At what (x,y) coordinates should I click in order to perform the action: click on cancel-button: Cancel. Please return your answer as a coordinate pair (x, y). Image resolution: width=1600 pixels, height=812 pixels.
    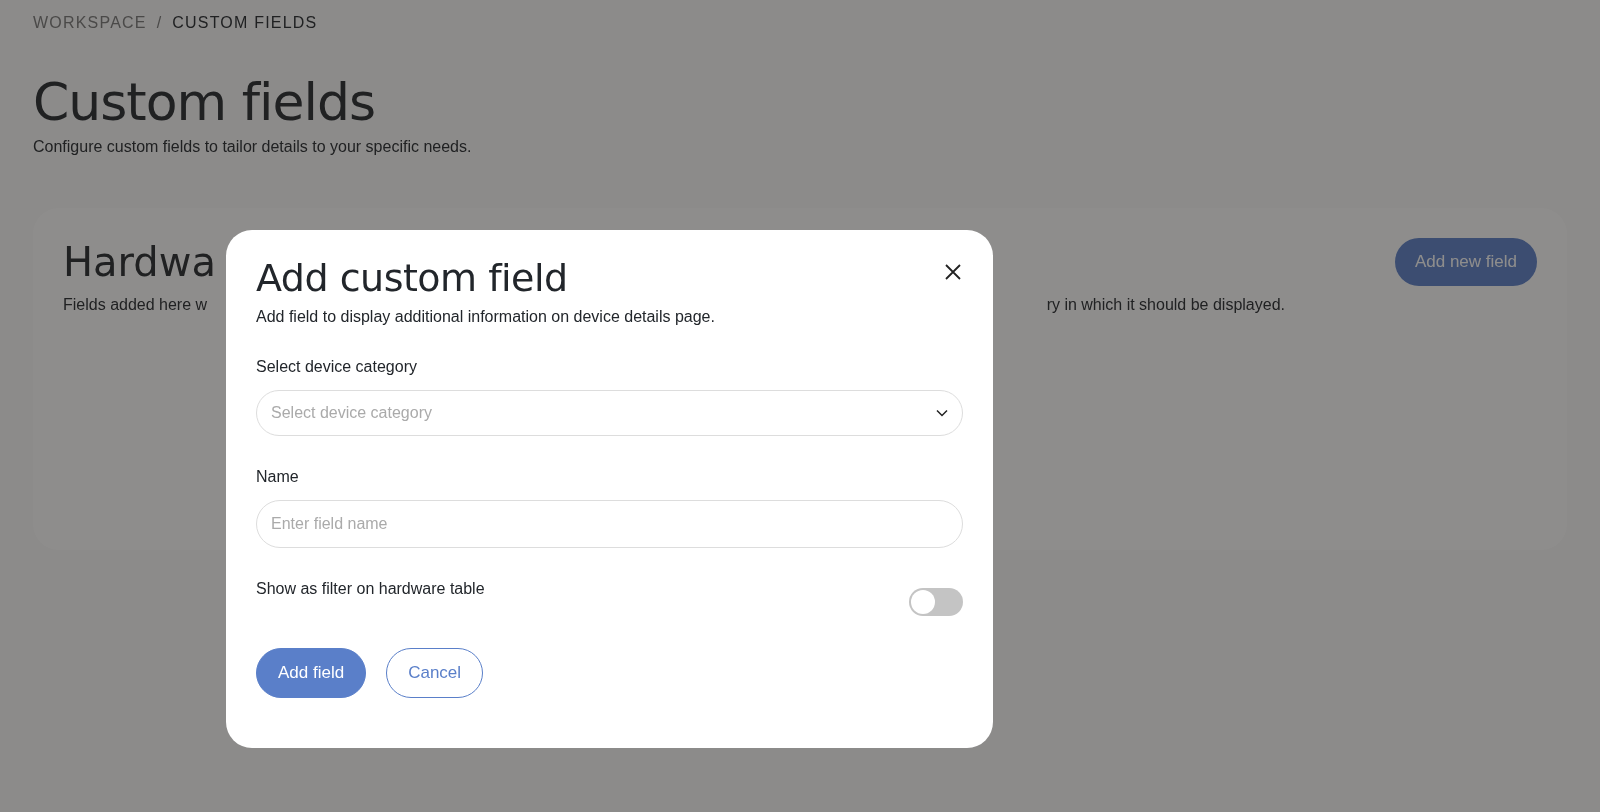
    Looking at the image, I should click on (435, 673).